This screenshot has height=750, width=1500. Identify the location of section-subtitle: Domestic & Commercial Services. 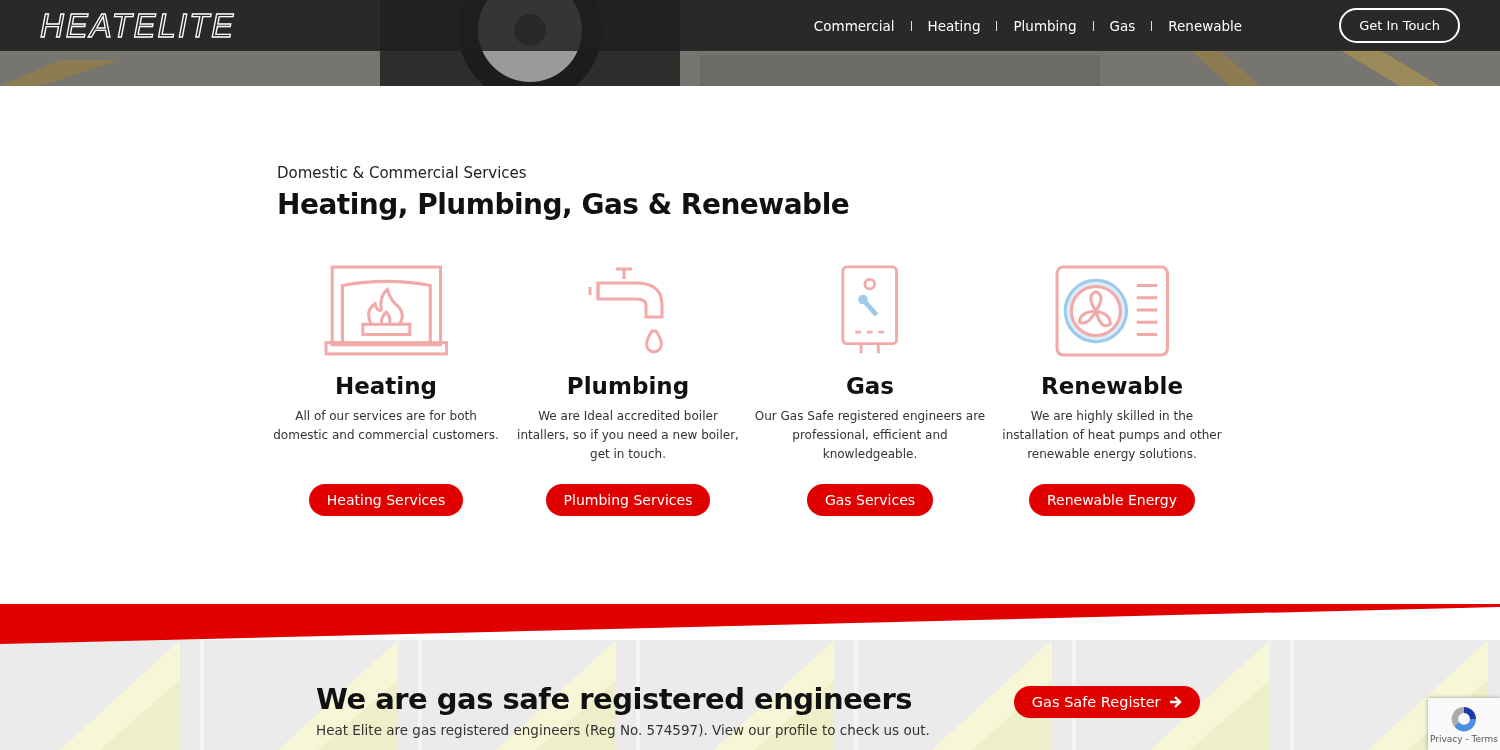
(402, 173).